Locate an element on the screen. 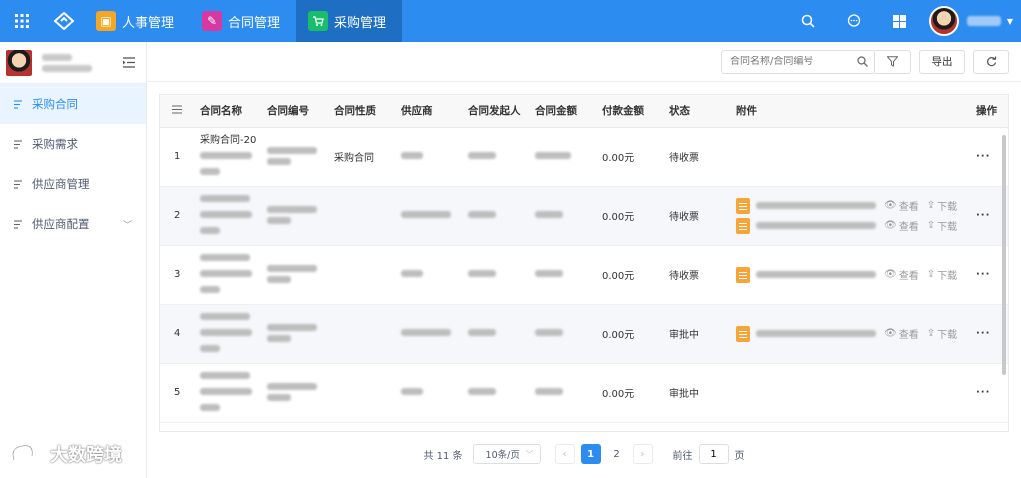 The image size is (1021, 478). column-header: 供应商 is located at coordinates (426, 111).